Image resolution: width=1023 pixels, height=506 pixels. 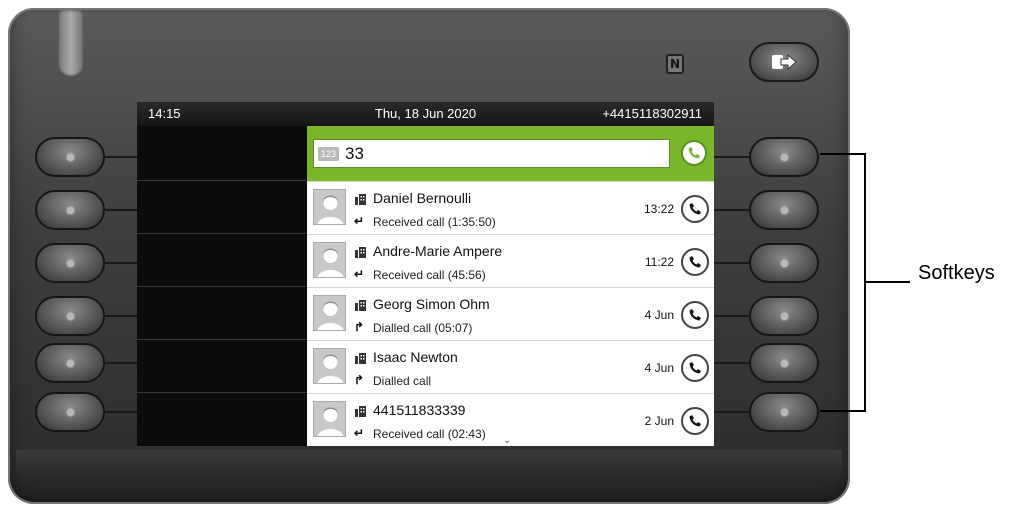 I want to click on call-detail: Received call (02:43), so click(x=429, y=434).